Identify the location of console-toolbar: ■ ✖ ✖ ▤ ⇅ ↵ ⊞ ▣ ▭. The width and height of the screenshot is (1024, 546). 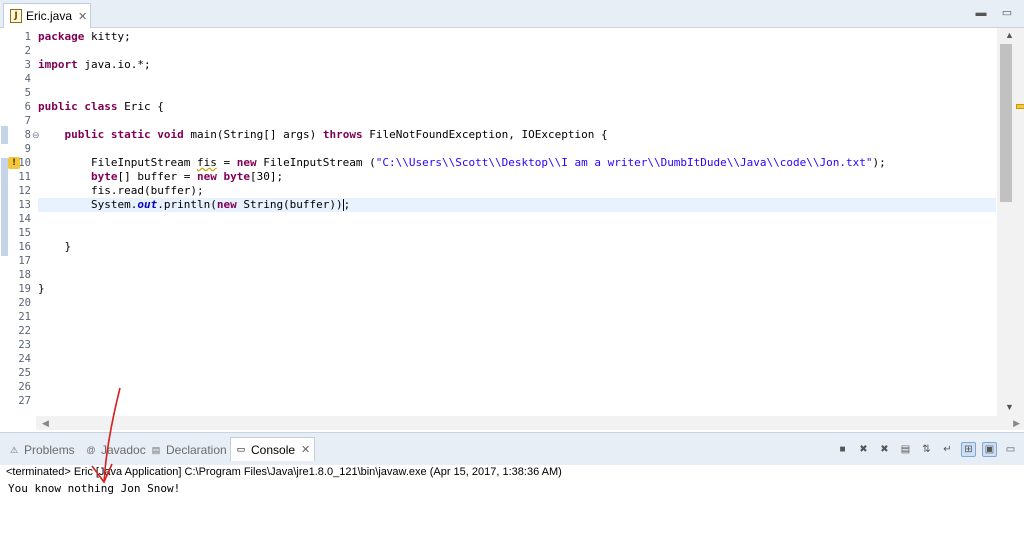
(926, 449).